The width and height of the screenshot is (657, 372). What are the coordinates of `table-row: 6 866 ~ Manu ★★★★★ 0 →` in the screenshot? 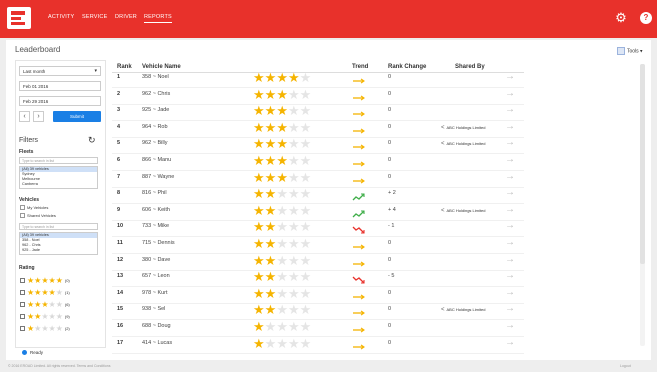 It's located at (318, 162).